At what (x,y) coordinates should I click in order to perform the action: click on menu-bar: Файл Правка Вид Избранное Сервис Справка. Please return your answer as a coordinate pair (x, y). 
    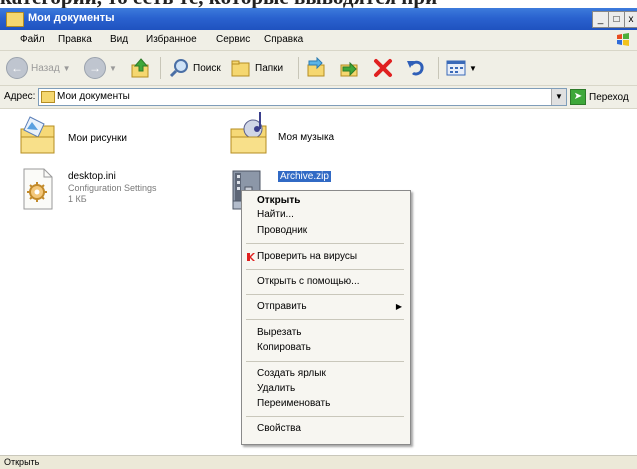
    Looking at the image, I should click on (318, 40).